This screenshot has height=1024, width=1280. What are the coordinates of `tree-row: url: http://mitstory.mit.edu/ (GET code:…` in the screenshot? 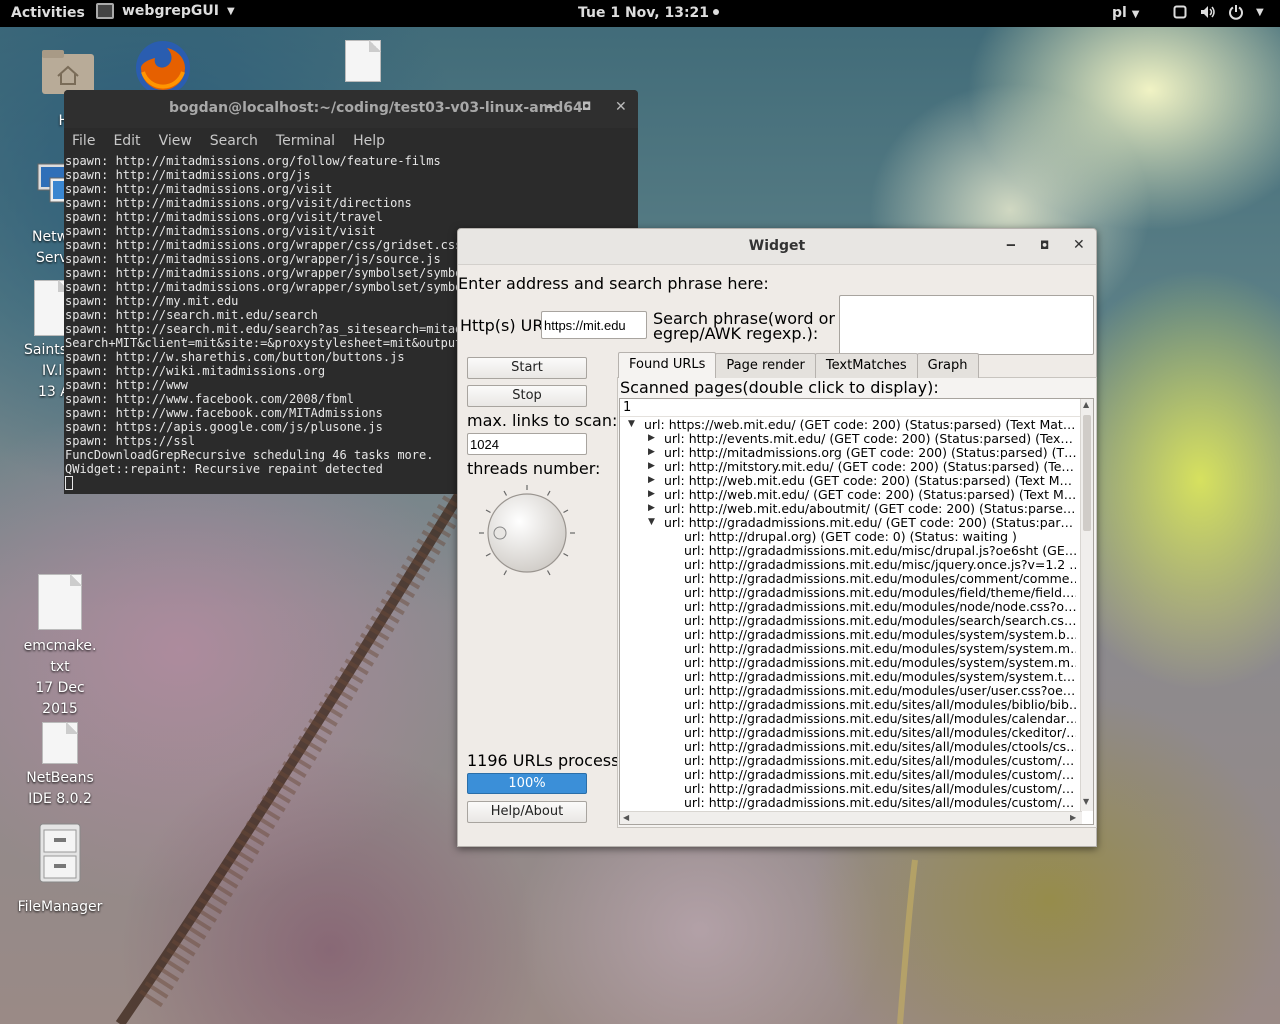 It's located at (870, 467).